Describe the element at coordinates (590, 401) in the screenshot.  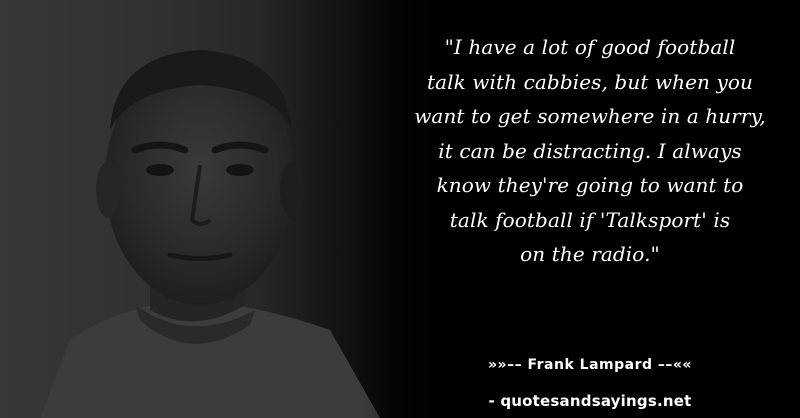
I see `watermark-site: - quotesandsayings.net` at that location.